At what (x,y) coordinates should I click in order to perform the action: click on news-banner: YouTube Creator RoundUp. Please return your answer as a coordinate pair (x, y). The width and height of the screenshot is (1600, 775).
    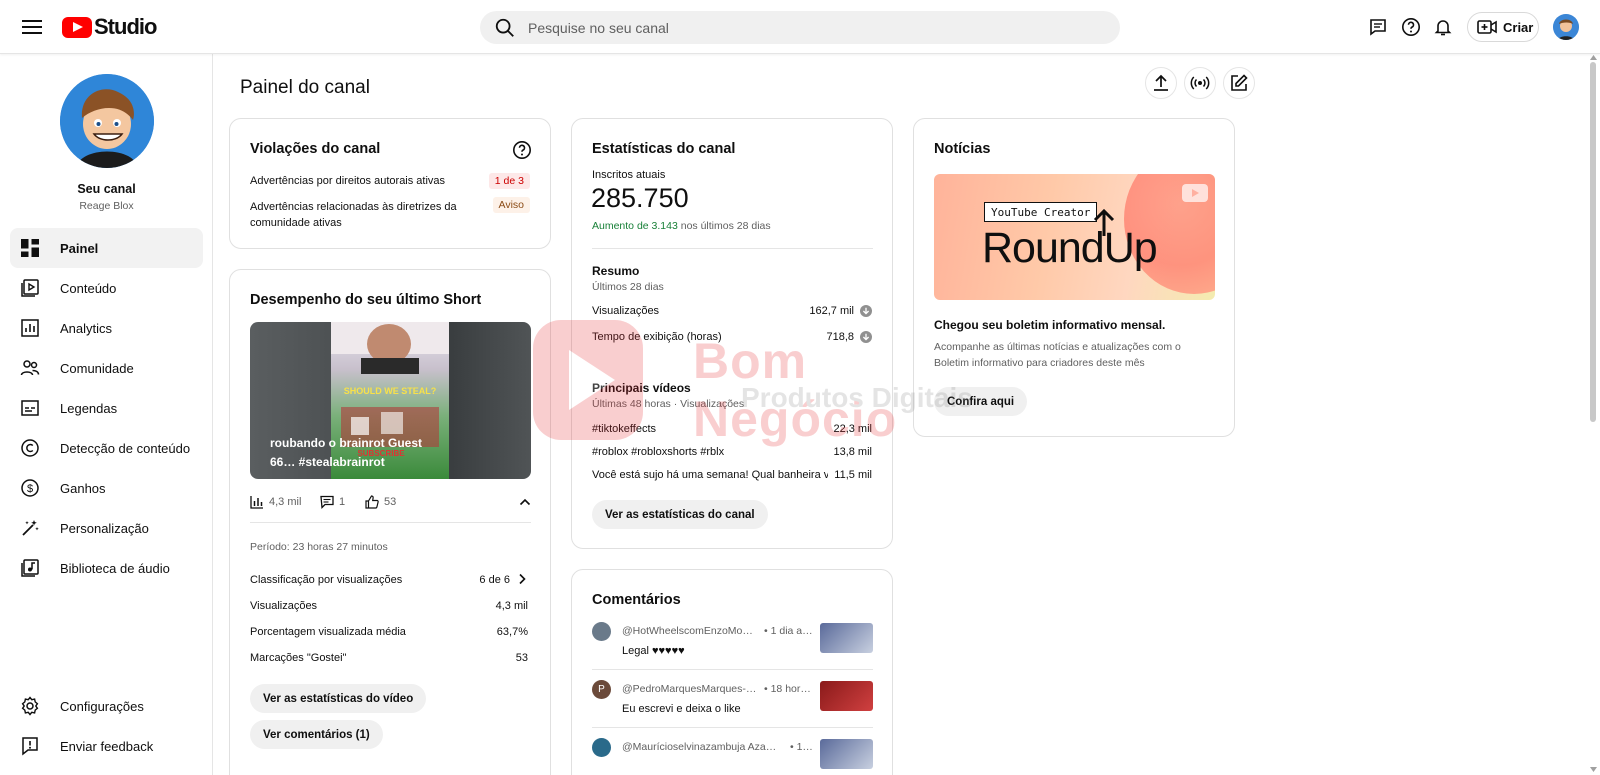
    Looking at the image, I should click on (1074, 237).